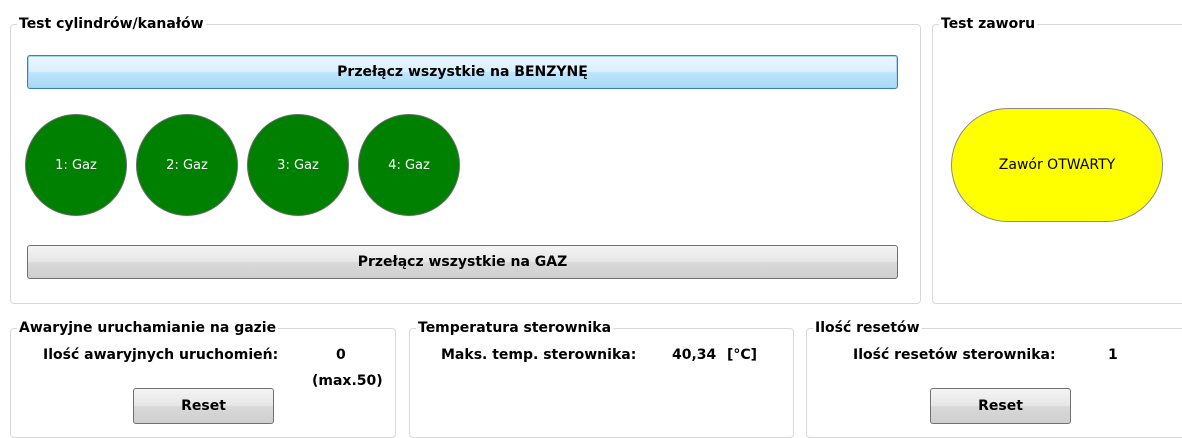 The height and width of the screenshot is (438, 1182). Describe the element at coordinates (148, 328) in the screenshot. I see `emergency-start-title: Awaryjne uruchamianie na gazie` at that location.